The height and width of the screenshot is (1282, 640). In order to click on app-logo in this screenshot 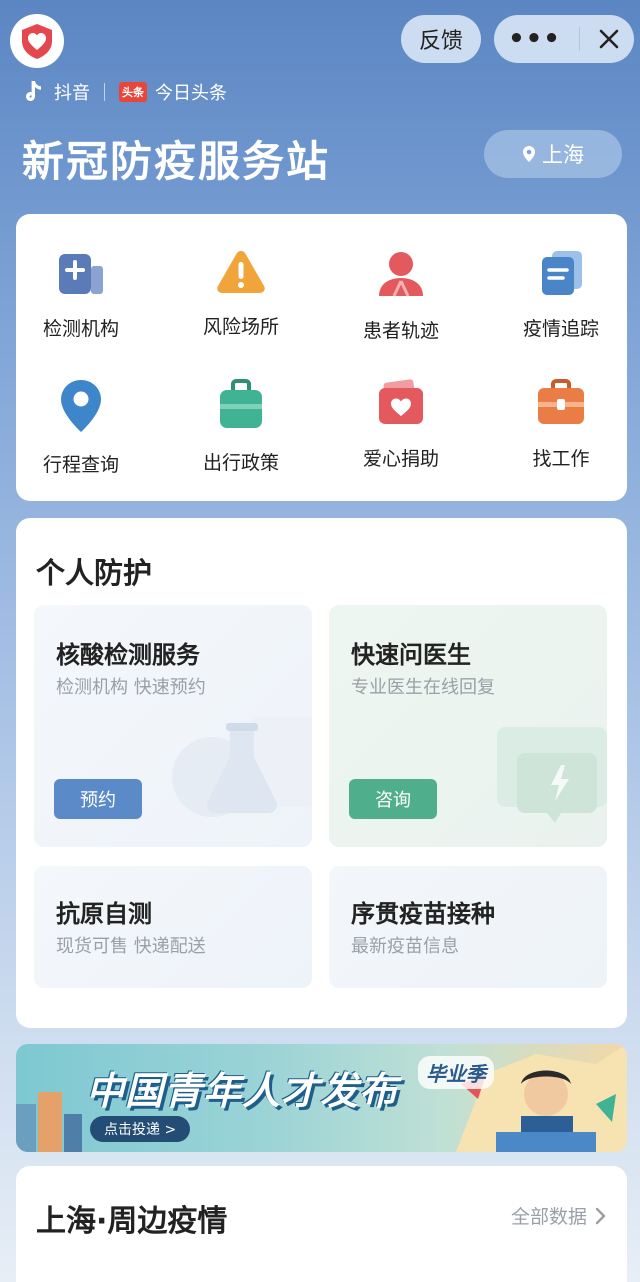, I will do `click(37, 41)`.